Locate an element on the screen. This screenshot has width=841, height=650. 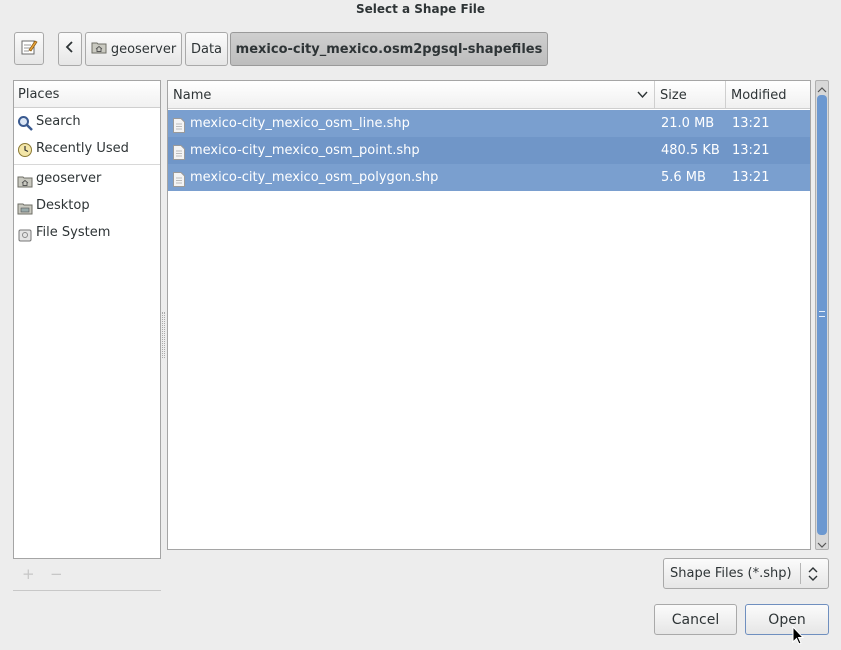
back-button is located at coordinates (70, 49).